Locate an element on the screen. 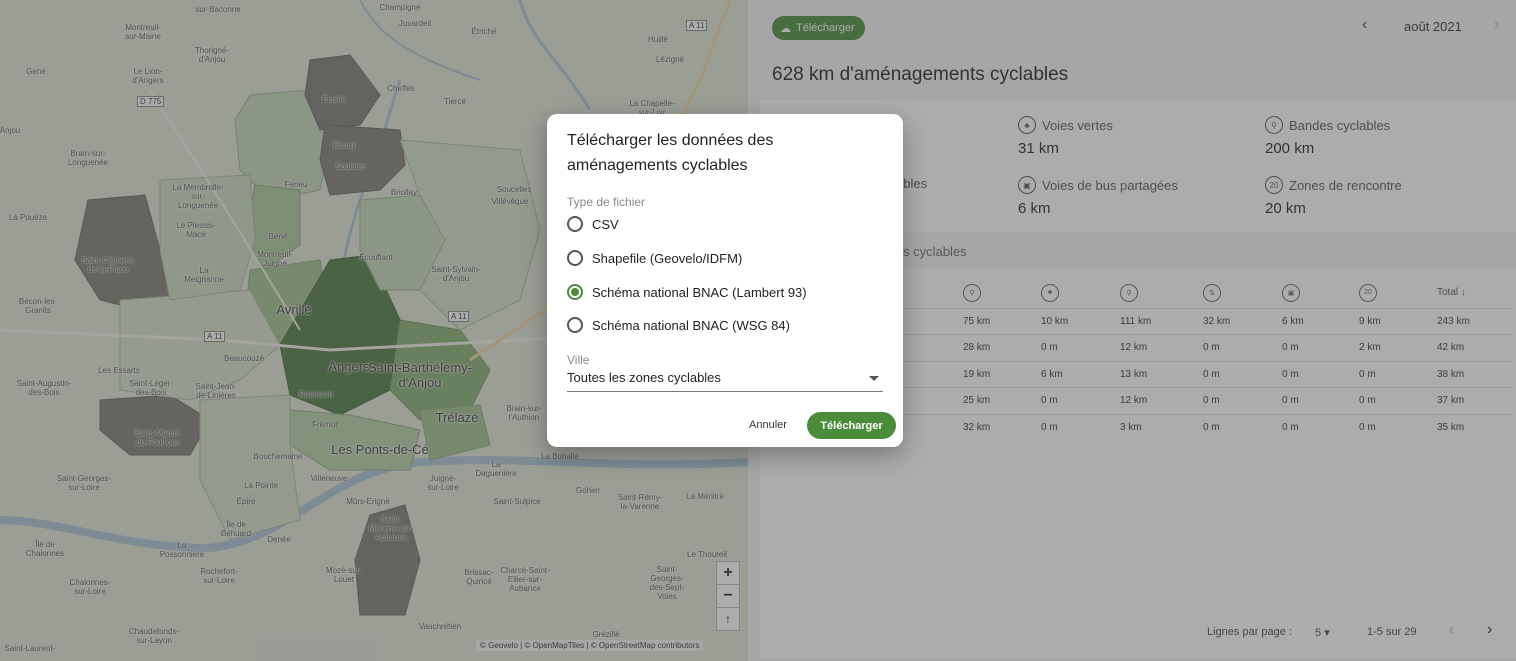 The height and width of the screenshot is (661, 1516). radio-csv: CSV is located at coordinates (593, 224).